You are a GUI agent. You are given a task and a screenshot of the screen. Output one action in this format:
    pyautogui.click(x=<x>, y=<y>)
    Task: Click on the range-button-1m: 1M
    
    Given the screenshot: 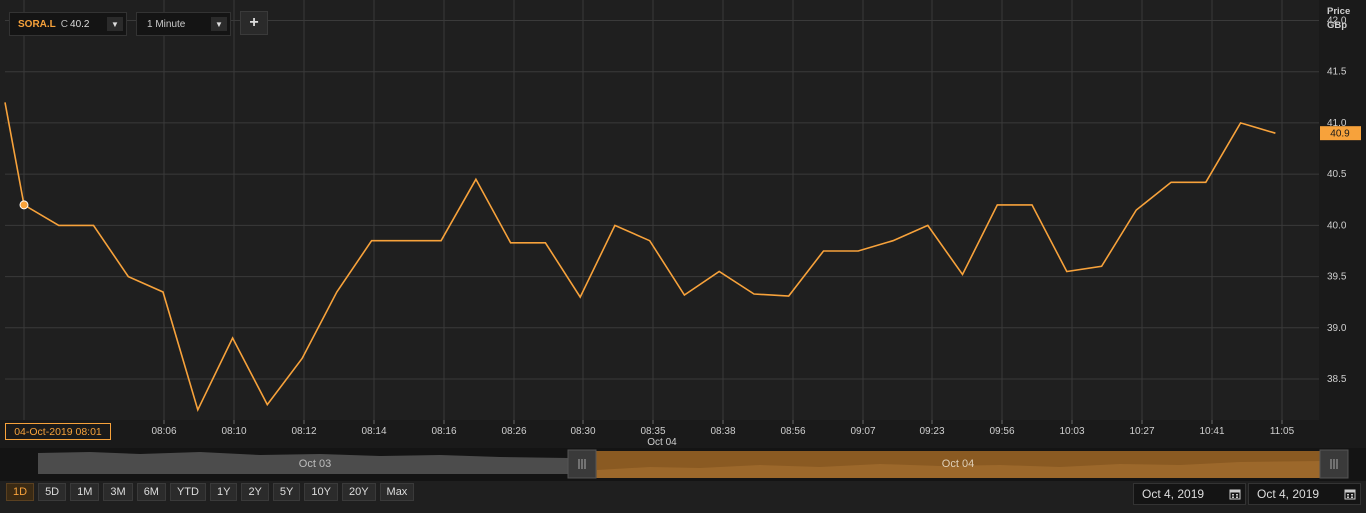 What is the action you would take?
    pyautogui.click(x=85, y=492)
    